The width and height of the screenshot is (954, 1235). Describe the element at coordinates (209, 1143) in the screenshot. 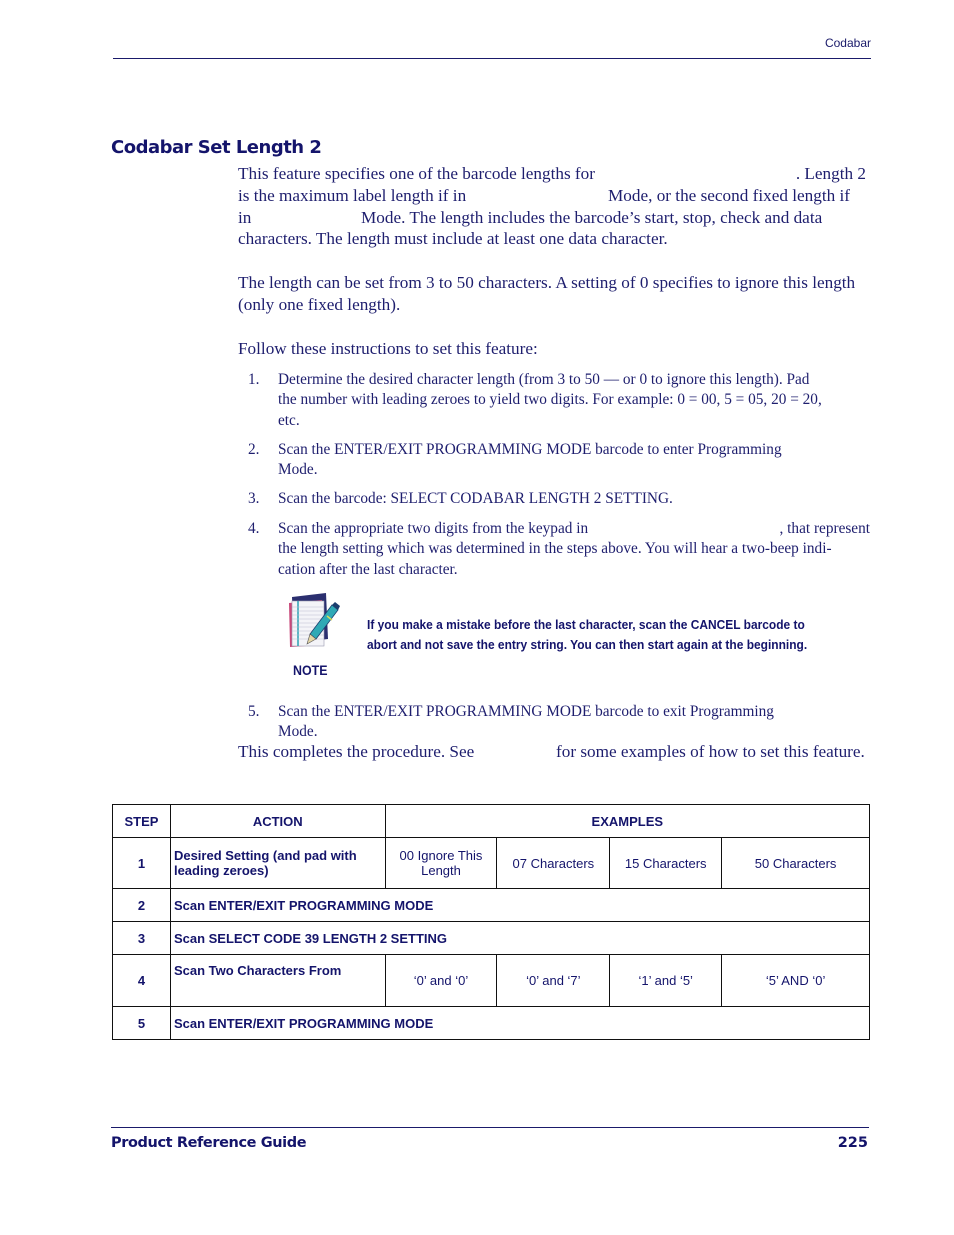

I see `footer-title: Product Reference Guide` at that location.